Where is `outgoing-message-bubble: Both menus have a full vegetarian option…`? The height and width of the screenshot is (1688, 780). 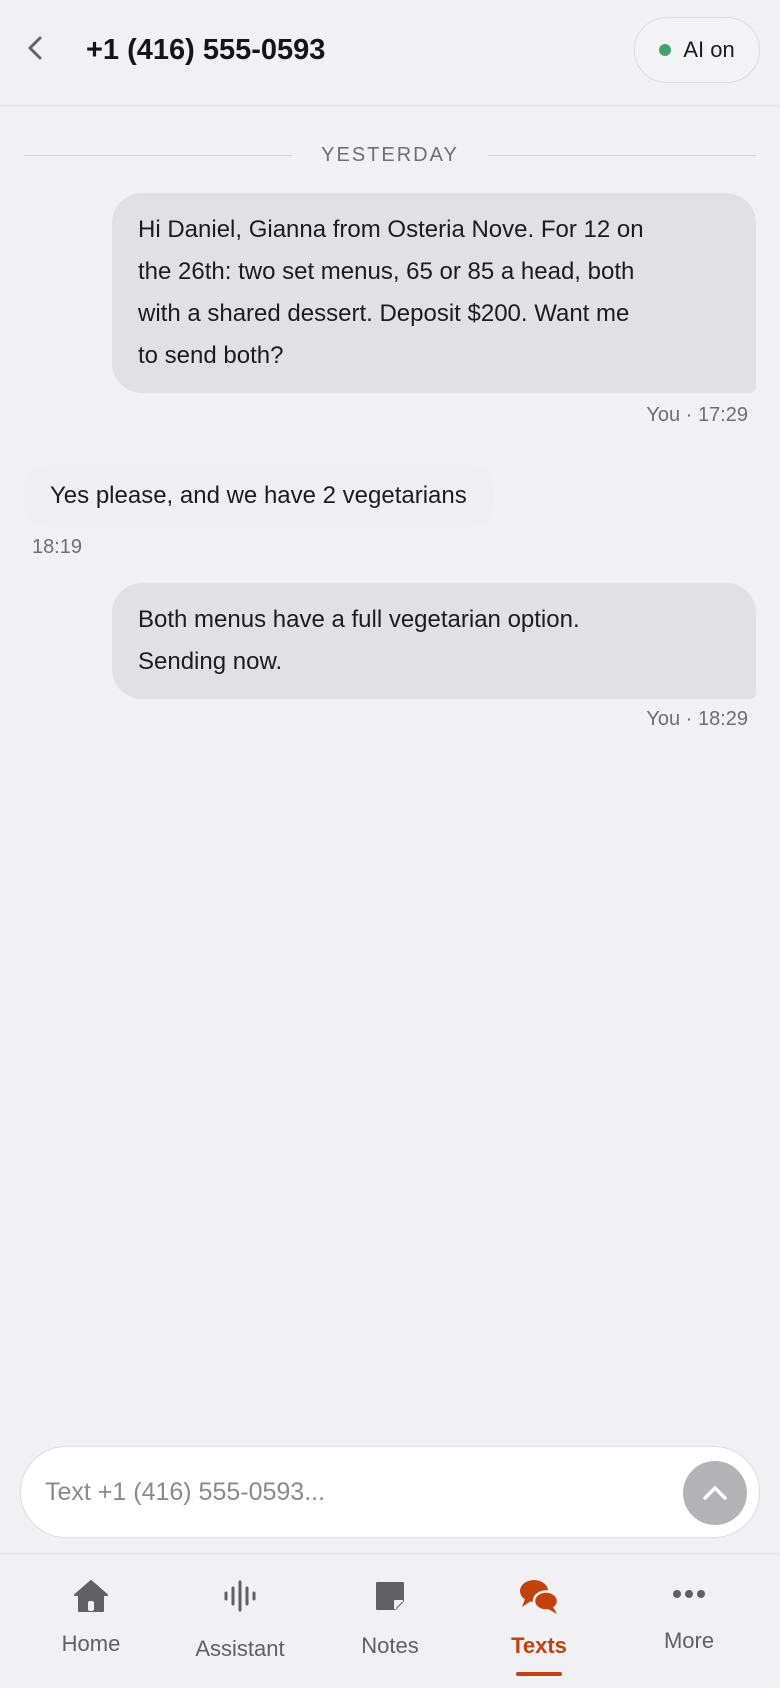
outgoing-message-bubble: Both menus have a full vegetarian option… is located at coordinates (434, 641).